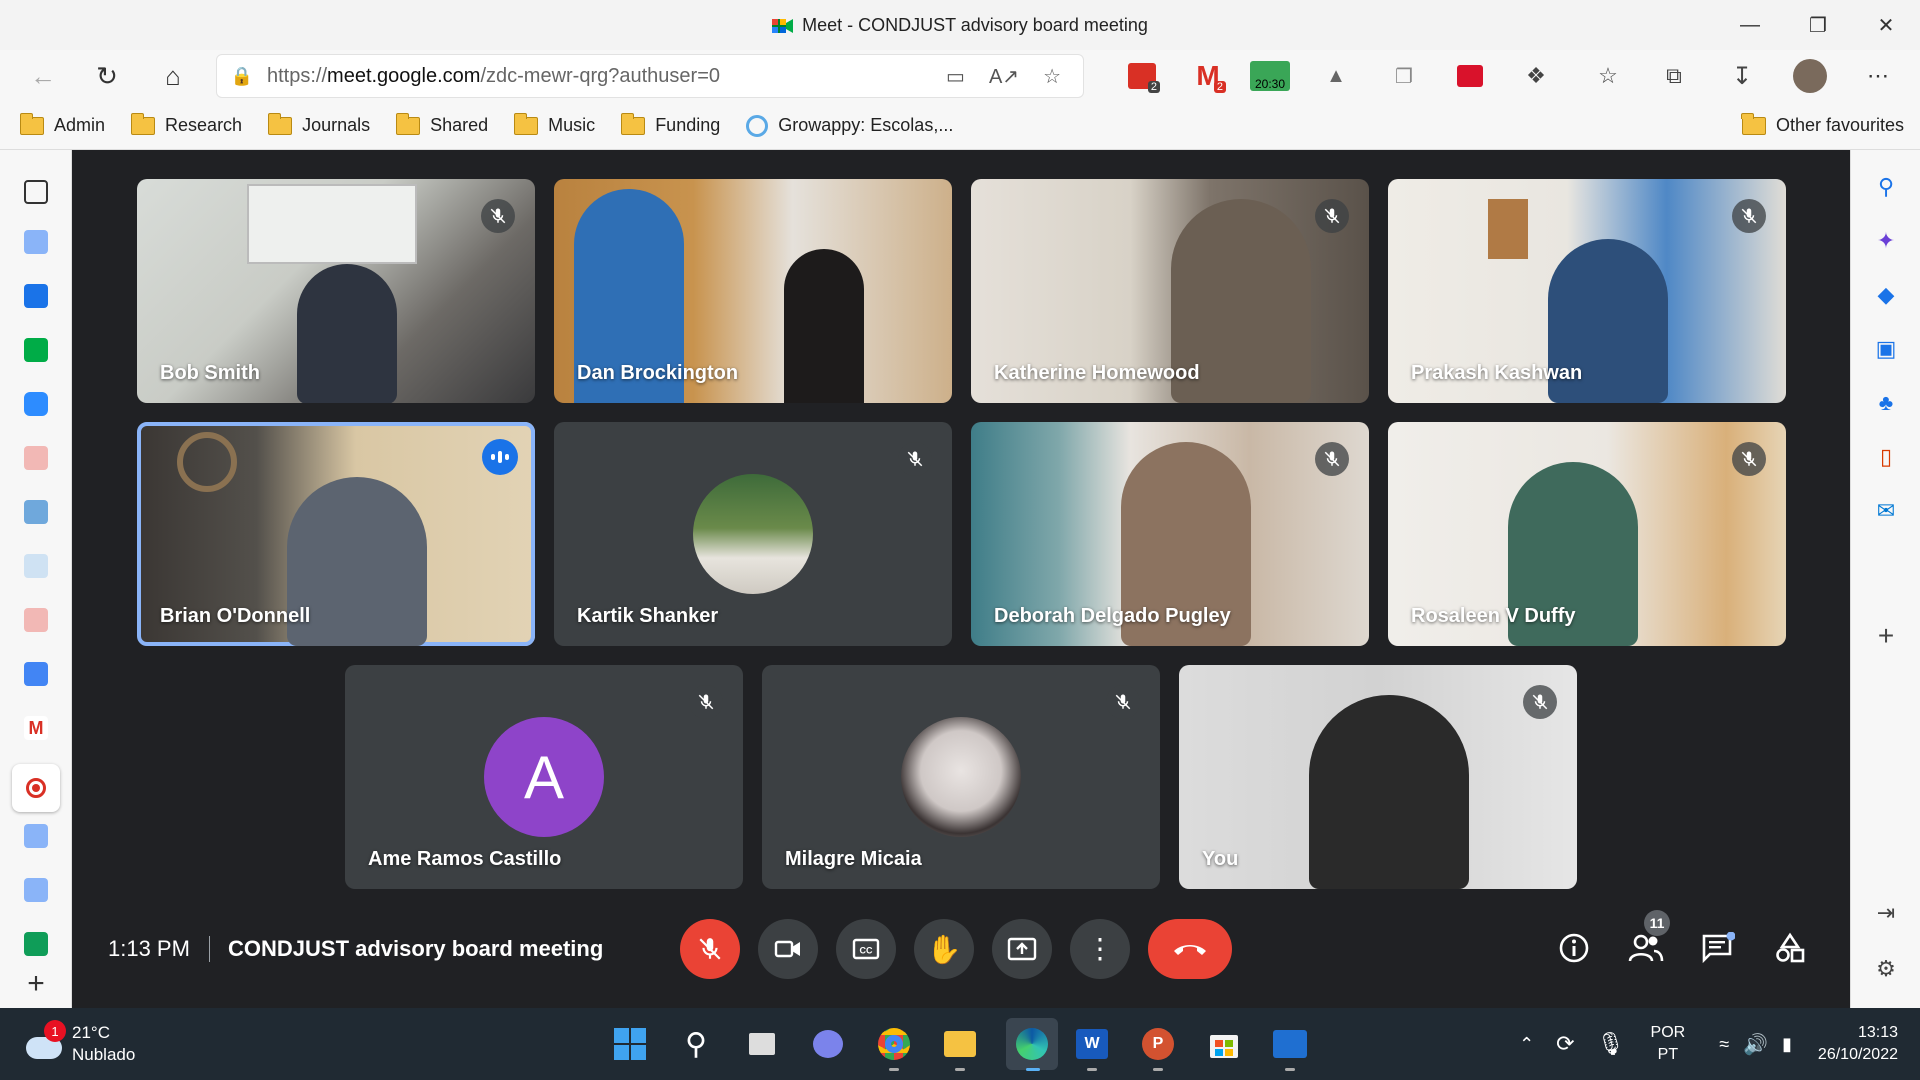 The height and width of the screenshot is (1080, 1920). I want to click on restore-button: ❐, so click(1818, 25).